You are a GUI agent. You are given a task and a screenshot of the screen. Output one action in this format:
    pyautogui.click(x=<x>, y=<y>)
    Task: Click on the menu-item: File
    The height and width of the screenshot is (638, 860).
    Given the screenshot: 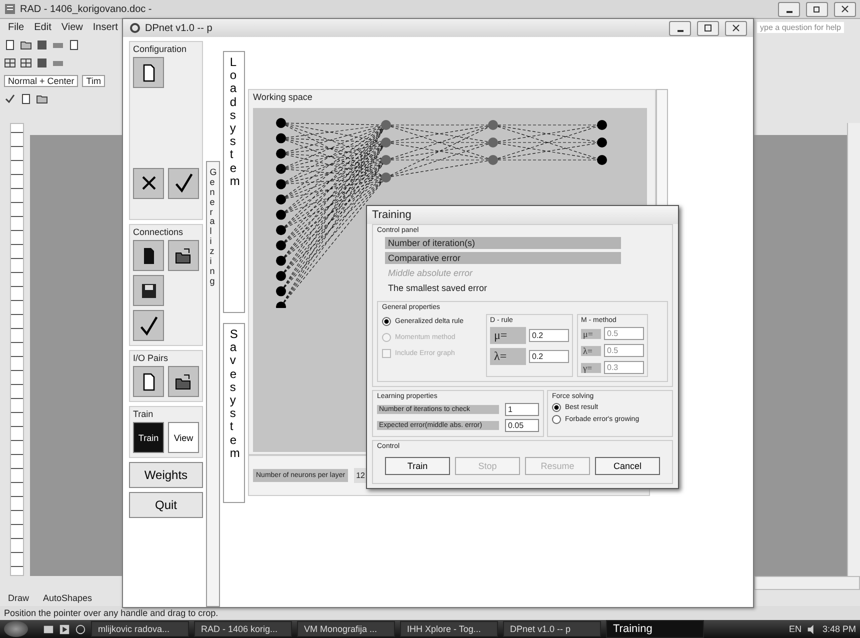 What is the action you would take?
    pyautogui.click(x=16, y=27)
    